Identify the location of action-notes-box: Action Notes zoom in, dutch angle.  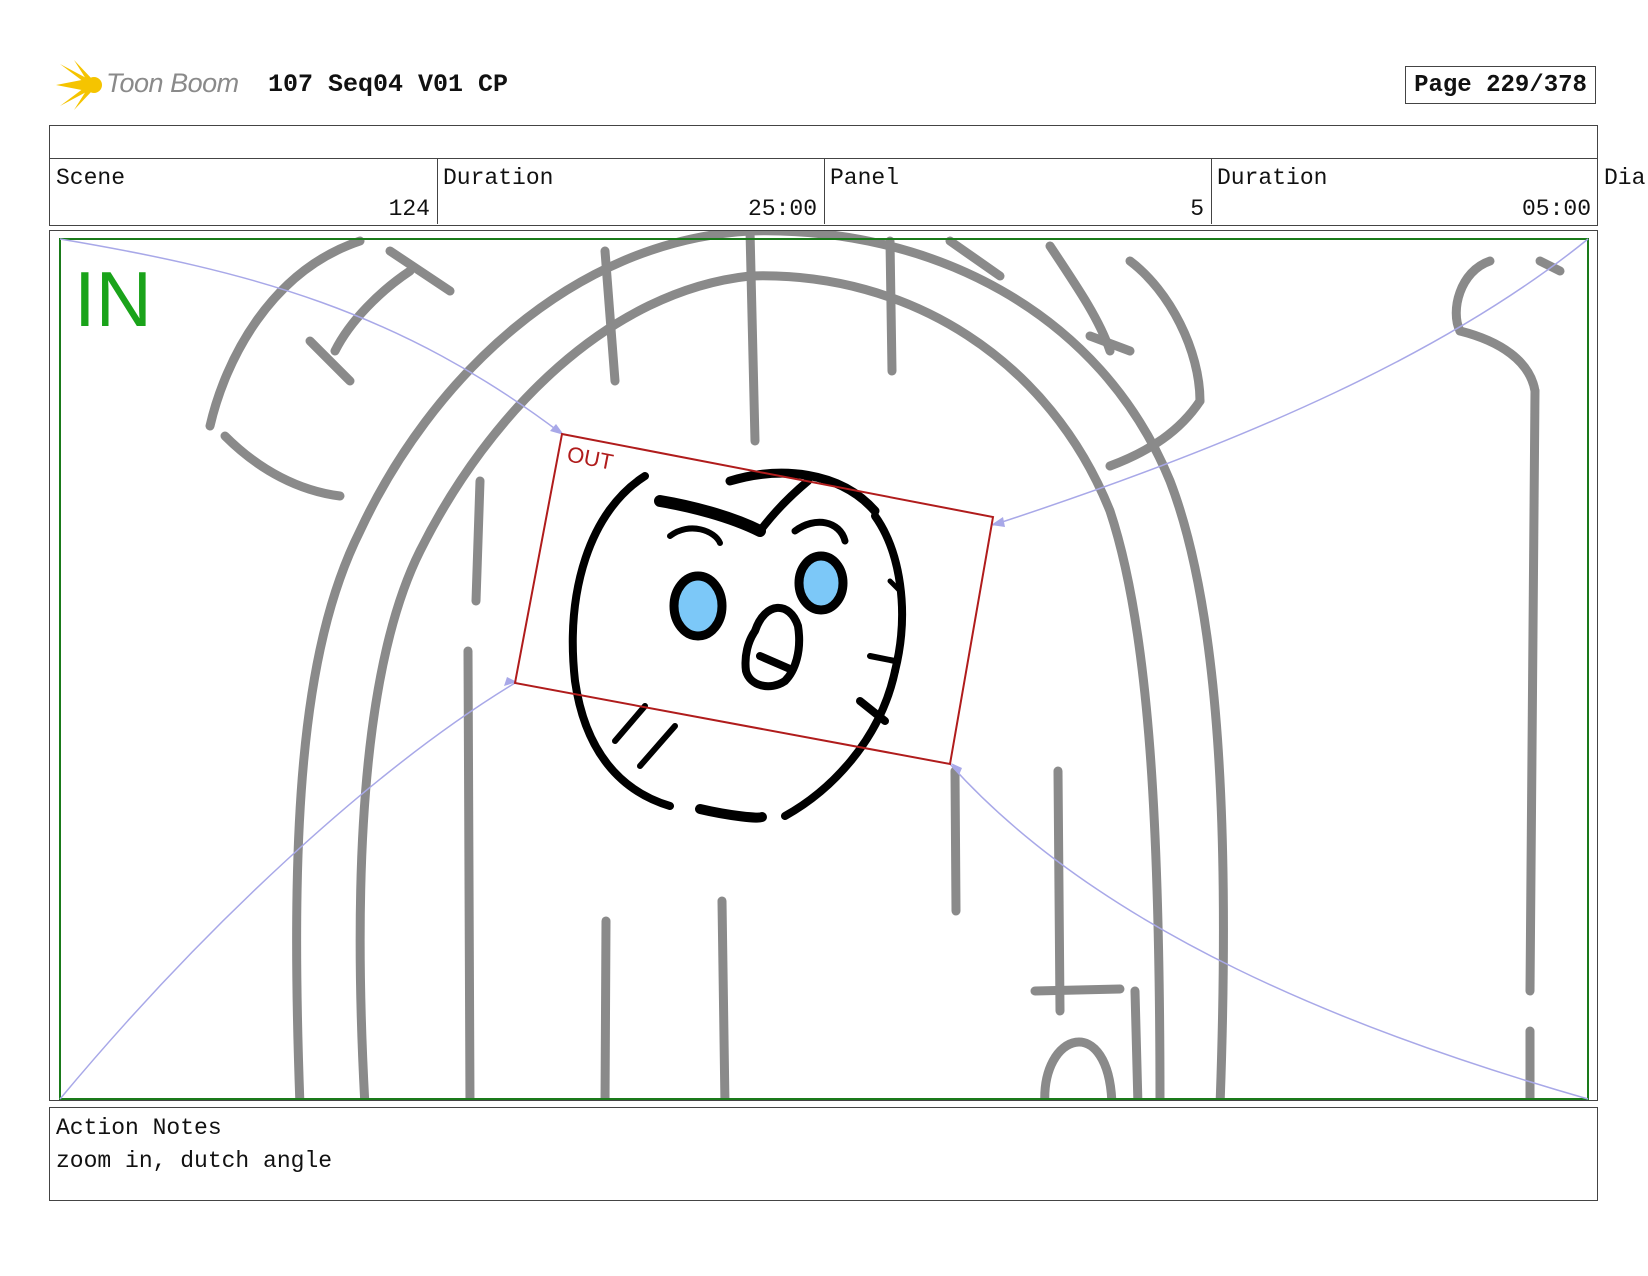
(823, 1154).